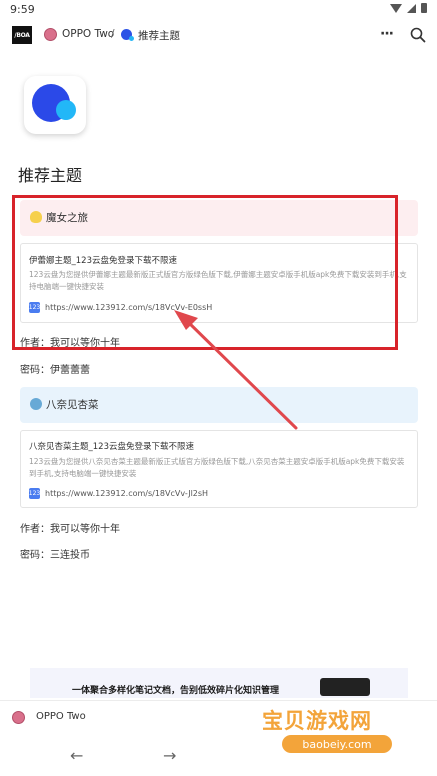  What do you see at coordinates (418, 35) in the screenshot?
I see `search-icon` at bounding box center [418, 35].